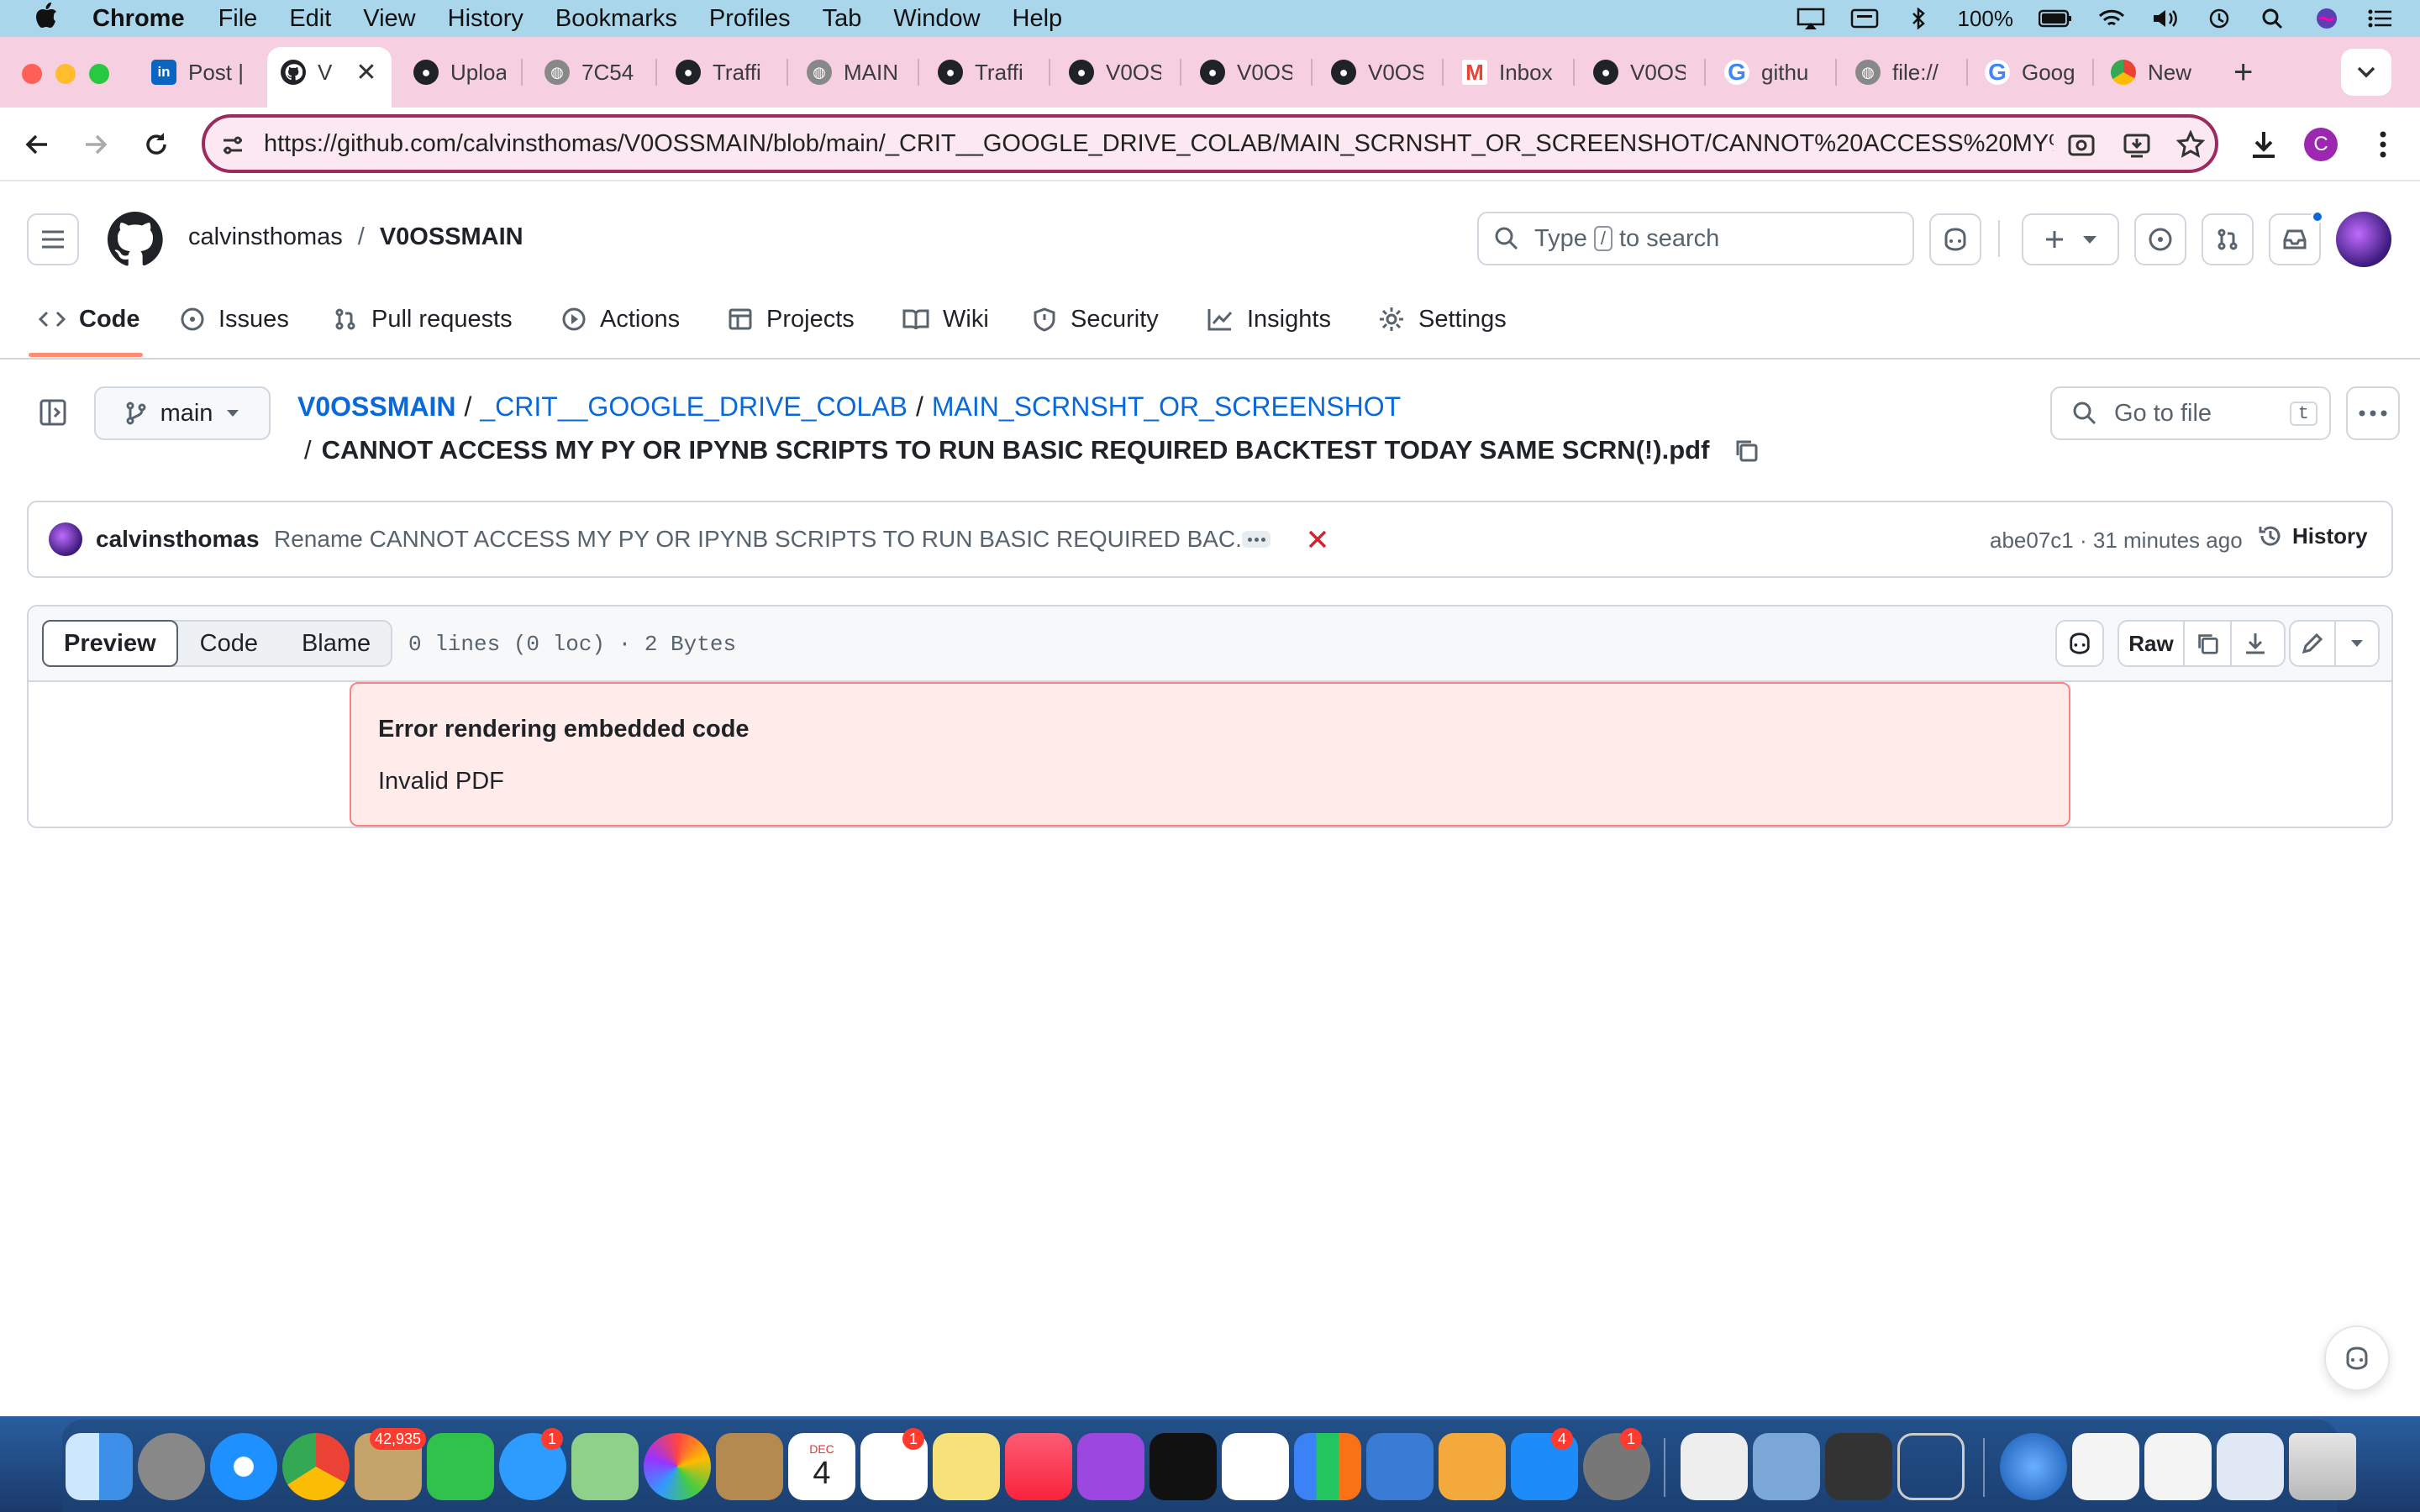  What do you see at coordinates (2157, 72) in the screenshot?
I see `tab-new: New` at bounding box center [2157, 72].